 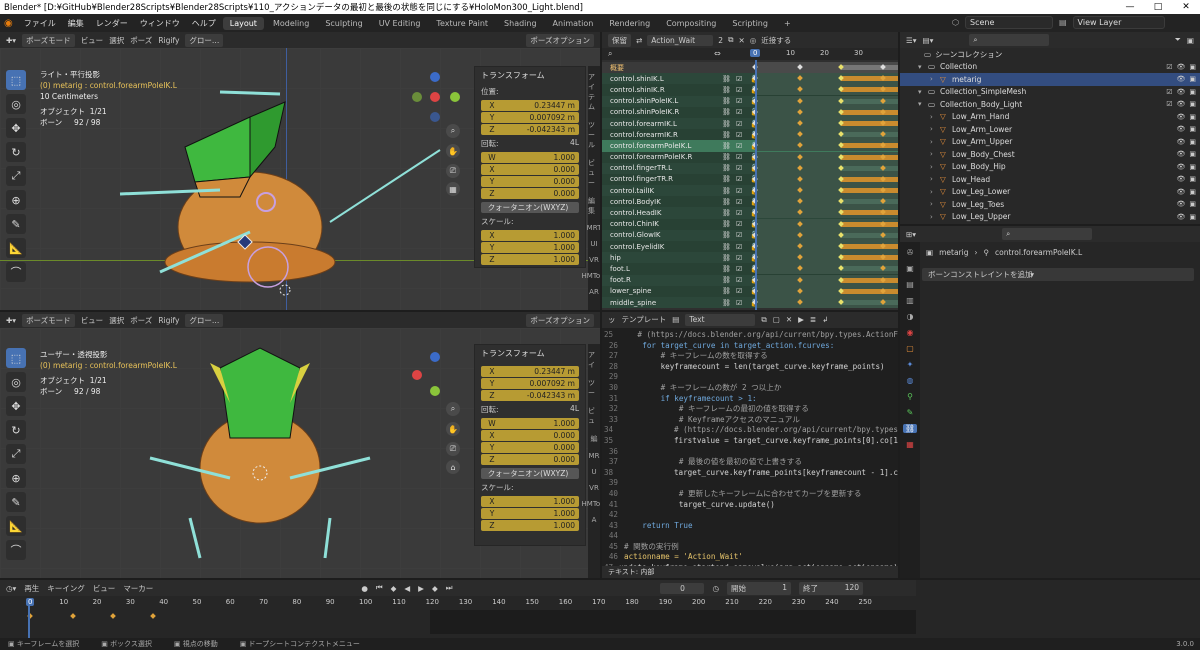 What do you see at coordinates (1190, 40) in the screenshot?
I see `new-collection-icon: ▣` at bounding box center [1190, 40].